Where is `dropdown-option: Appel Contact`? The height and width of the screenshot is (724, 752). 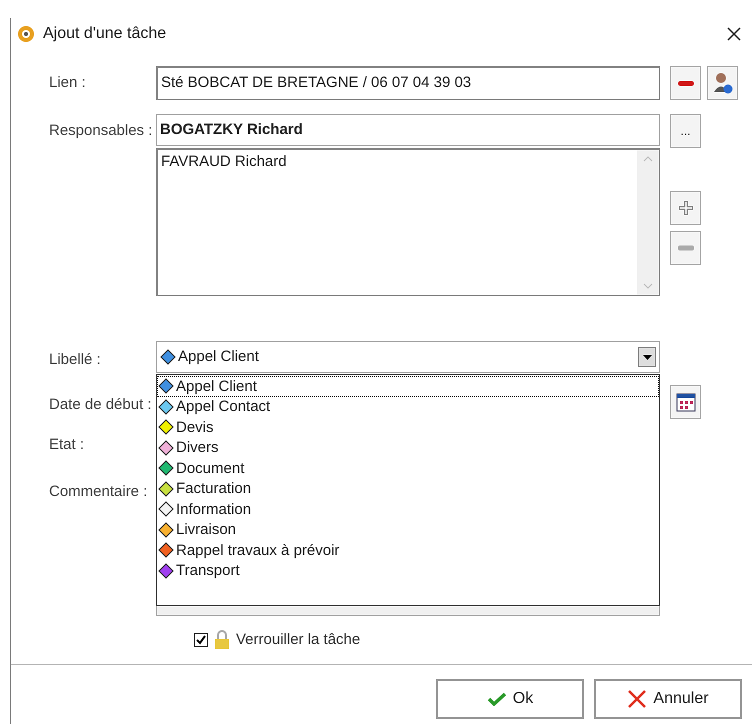 dropdown-option: Appel Contact is located at coordinates (408, 406).